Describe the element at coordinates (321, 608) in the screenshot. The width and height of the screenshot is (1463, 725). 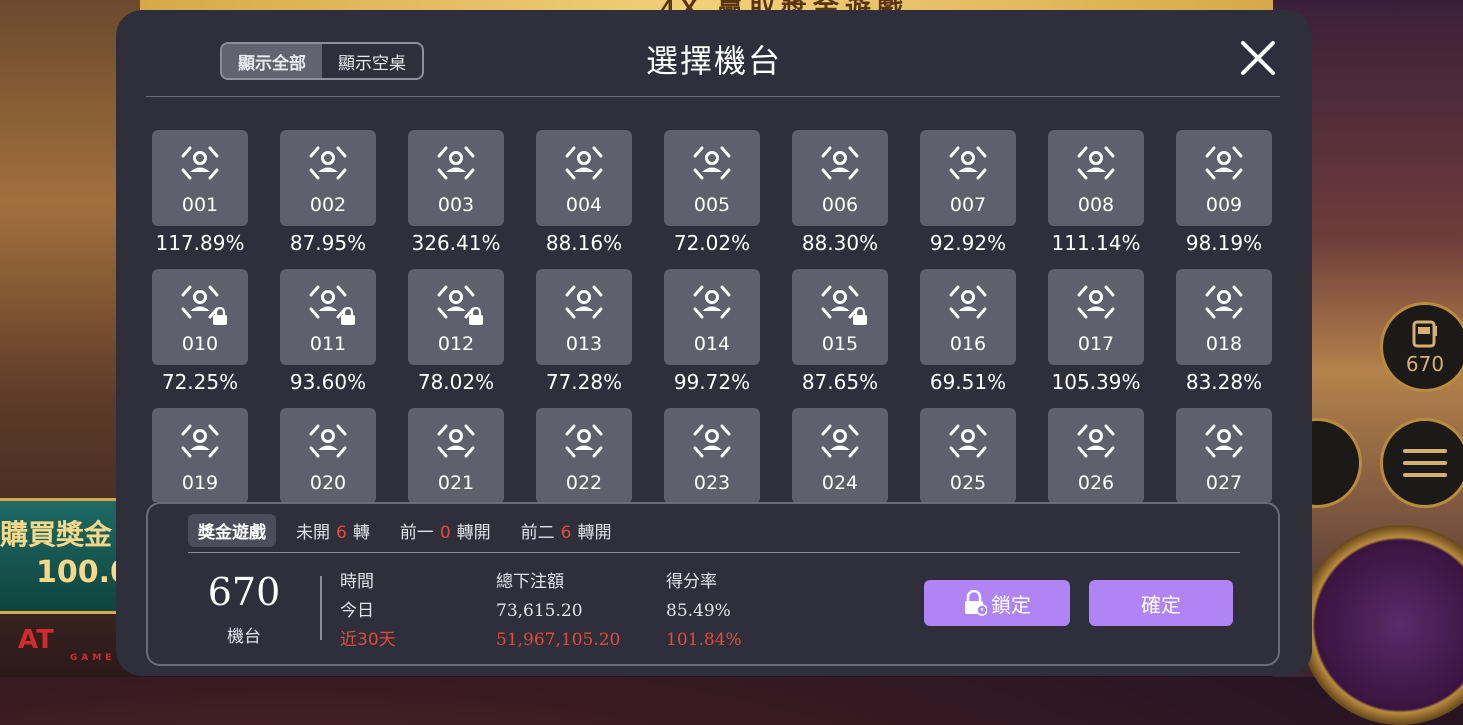
I see `detail-vertical-divider` at that location.